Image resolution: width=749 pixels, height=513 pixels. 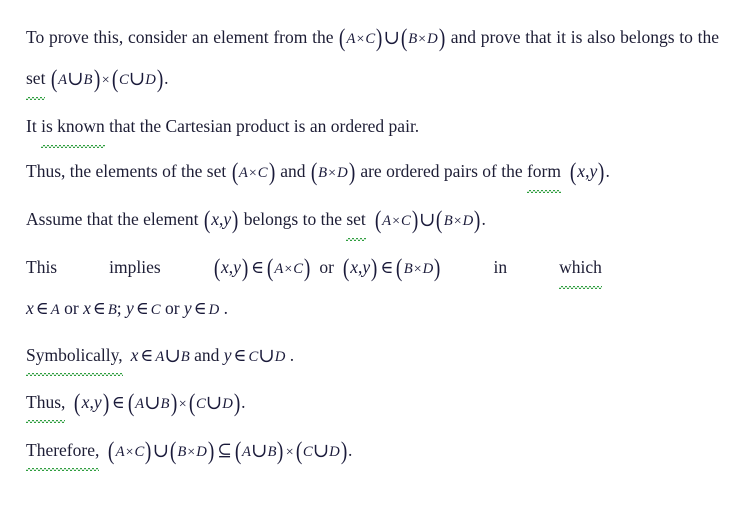 What do you see at coordinates (293, 219) in the screenshot?
I see `p4-mid-text: belongs to the` at bounding box center [293, 219].